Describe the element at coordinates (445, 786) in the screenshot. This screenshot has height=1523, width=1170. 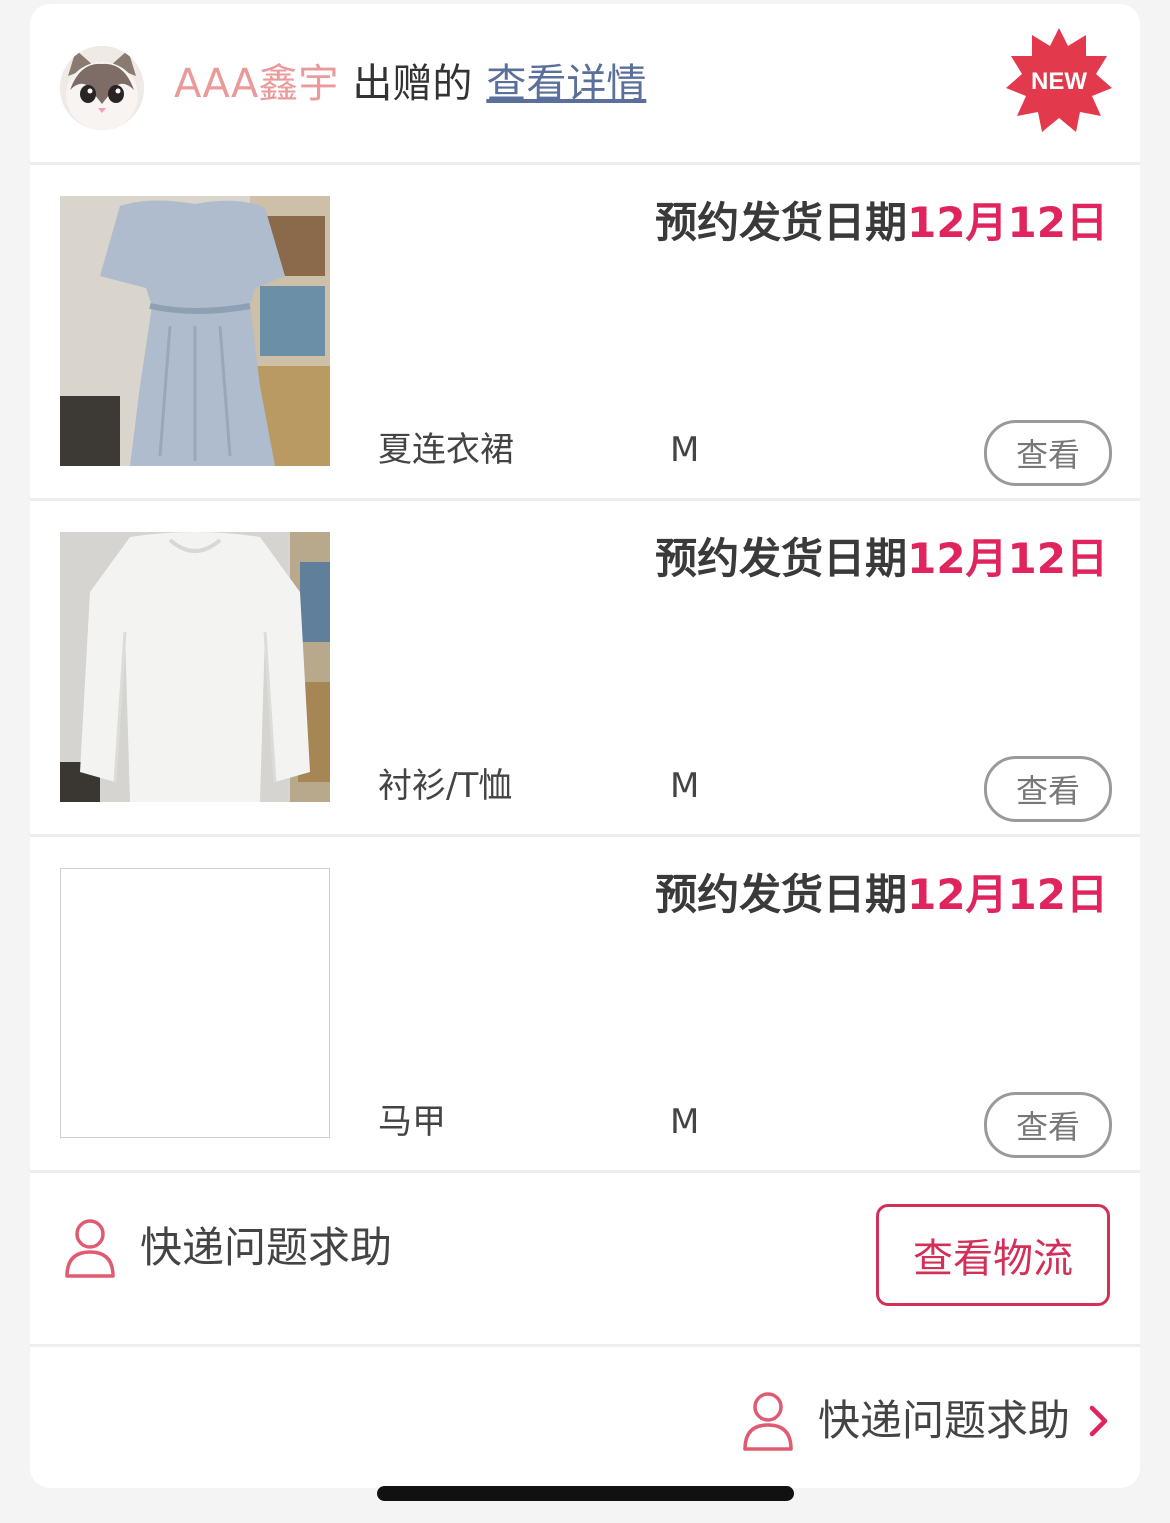
I see `item-name: 衬衫/T恤` at that location.